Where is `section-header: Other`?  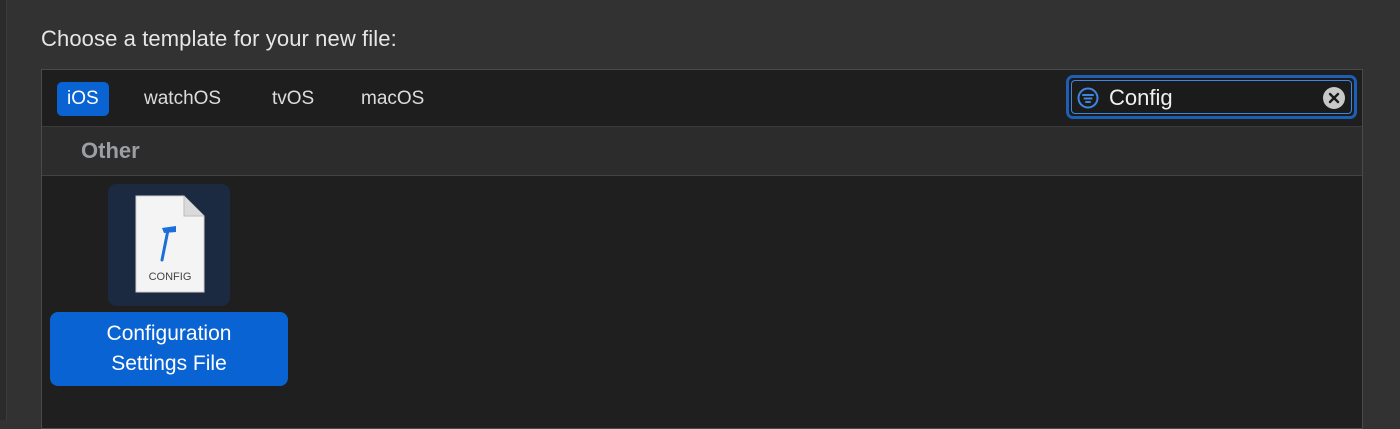
section-header: Other is located at coordinates (702, 151).